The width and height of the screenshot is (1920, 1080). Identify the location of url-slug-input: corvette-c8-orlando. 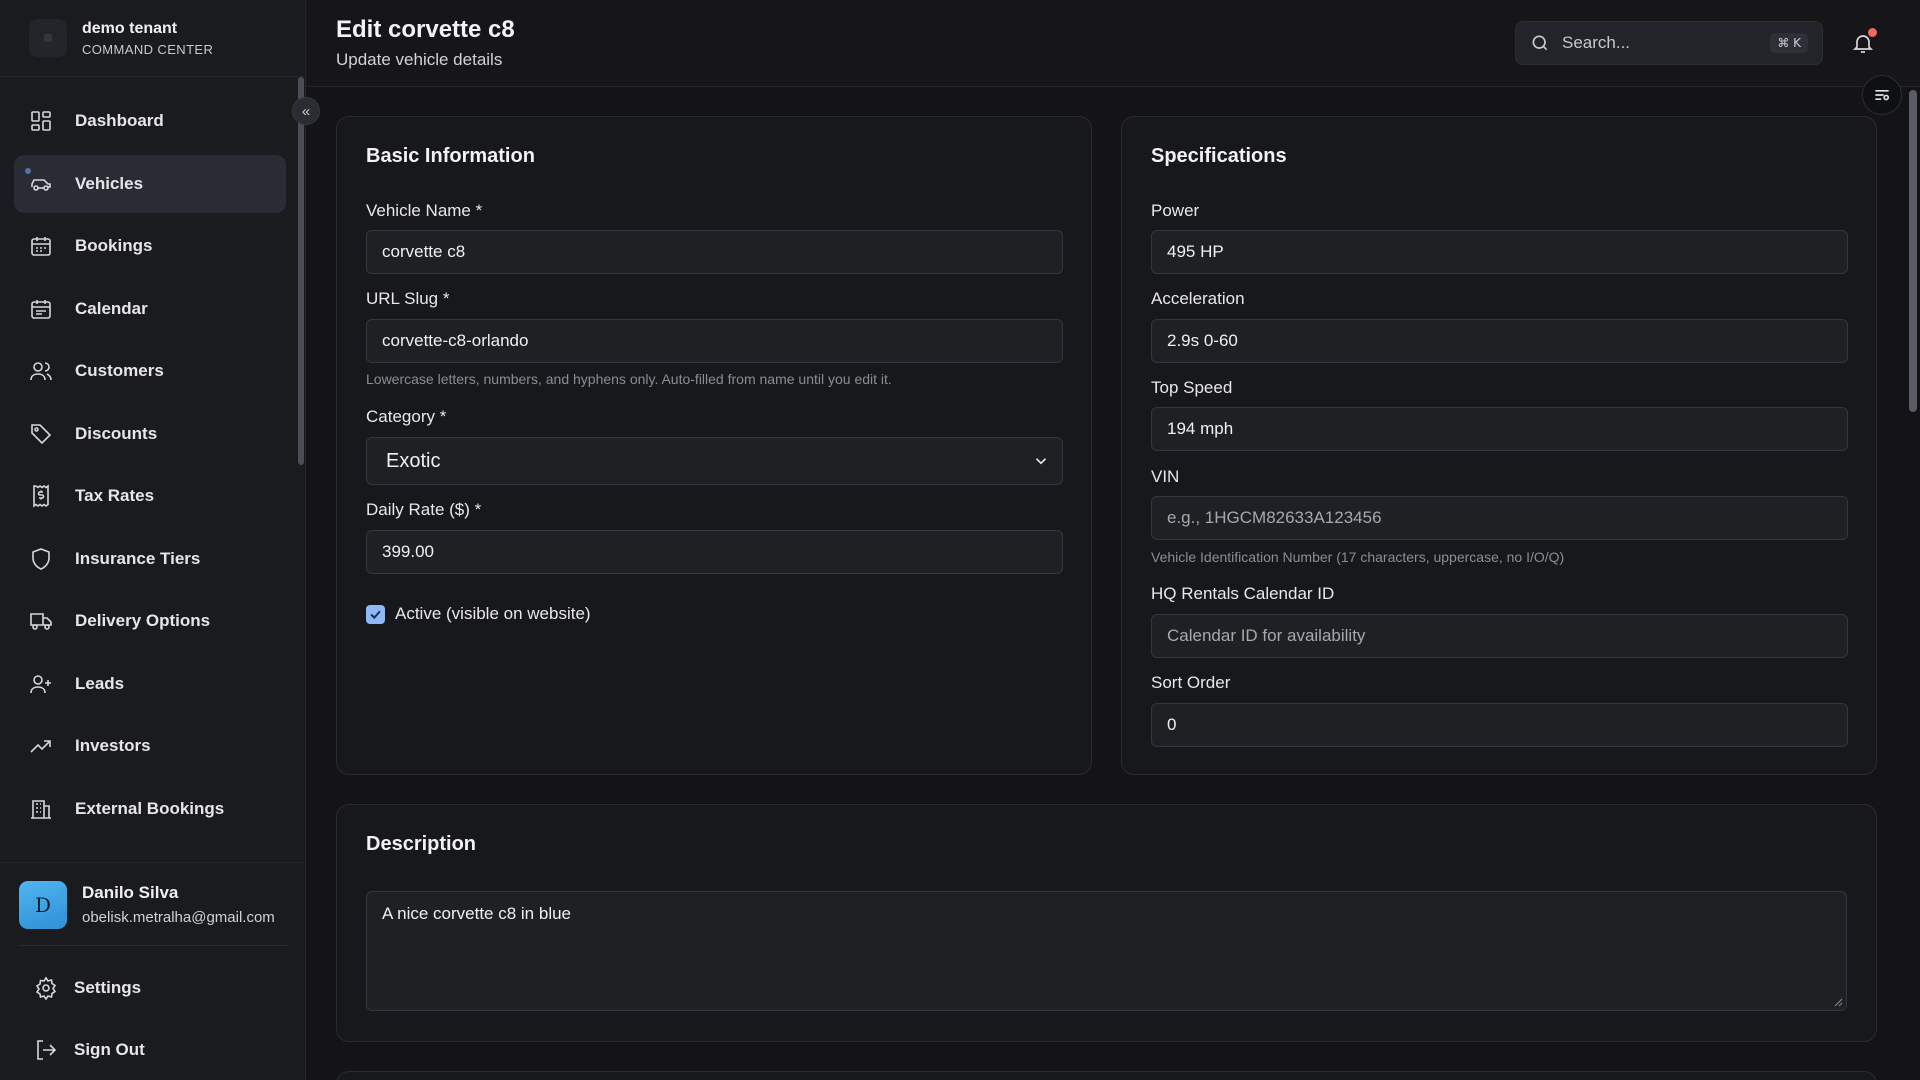
(714, 341).